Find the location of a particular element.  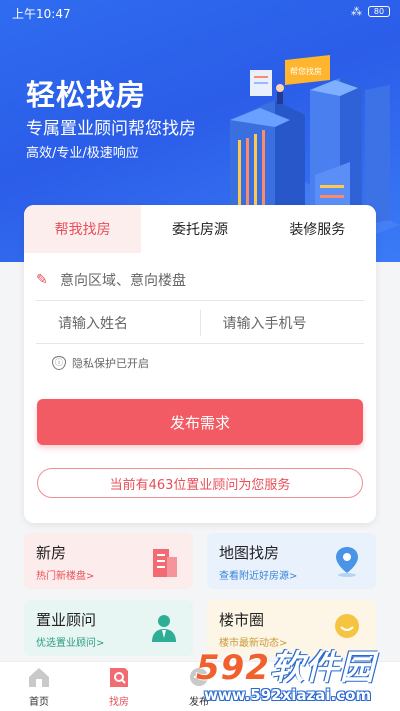

watermark-logo: 592软件园 is located at coordinates (285, 664).